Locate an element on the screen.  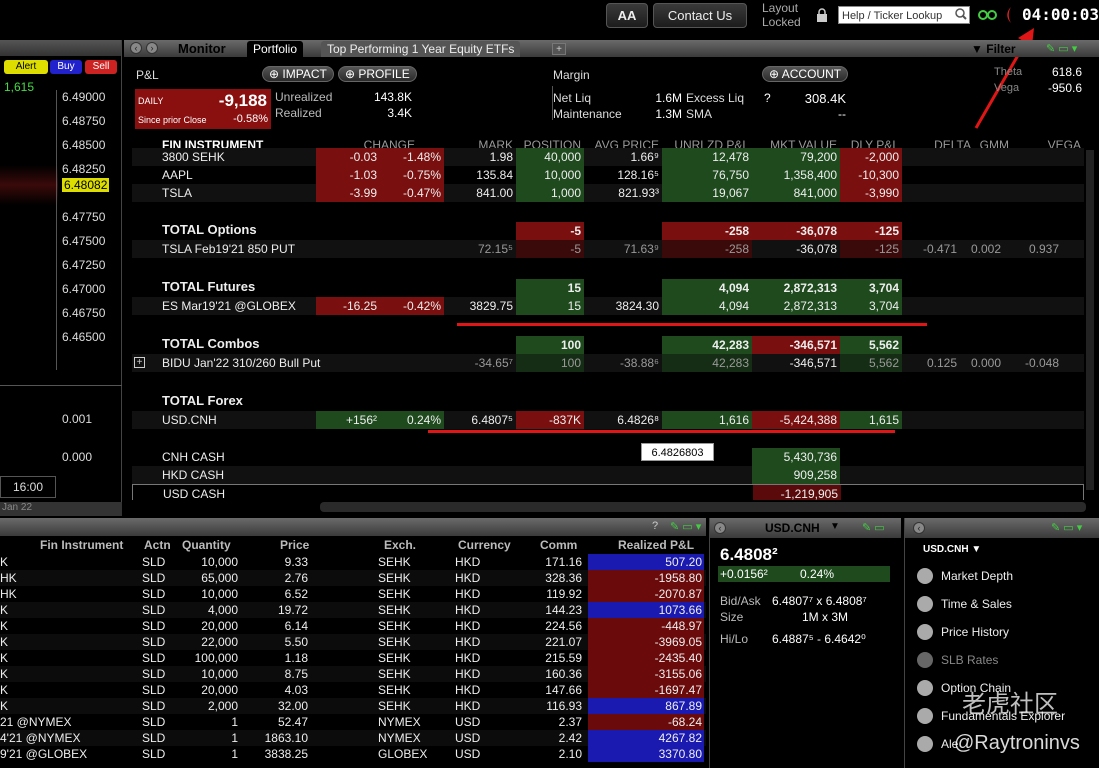
table-row: K SLD 20,000 6.14 SEHK HKD 224.56 -448.97 is located at coordinates (353, 626).